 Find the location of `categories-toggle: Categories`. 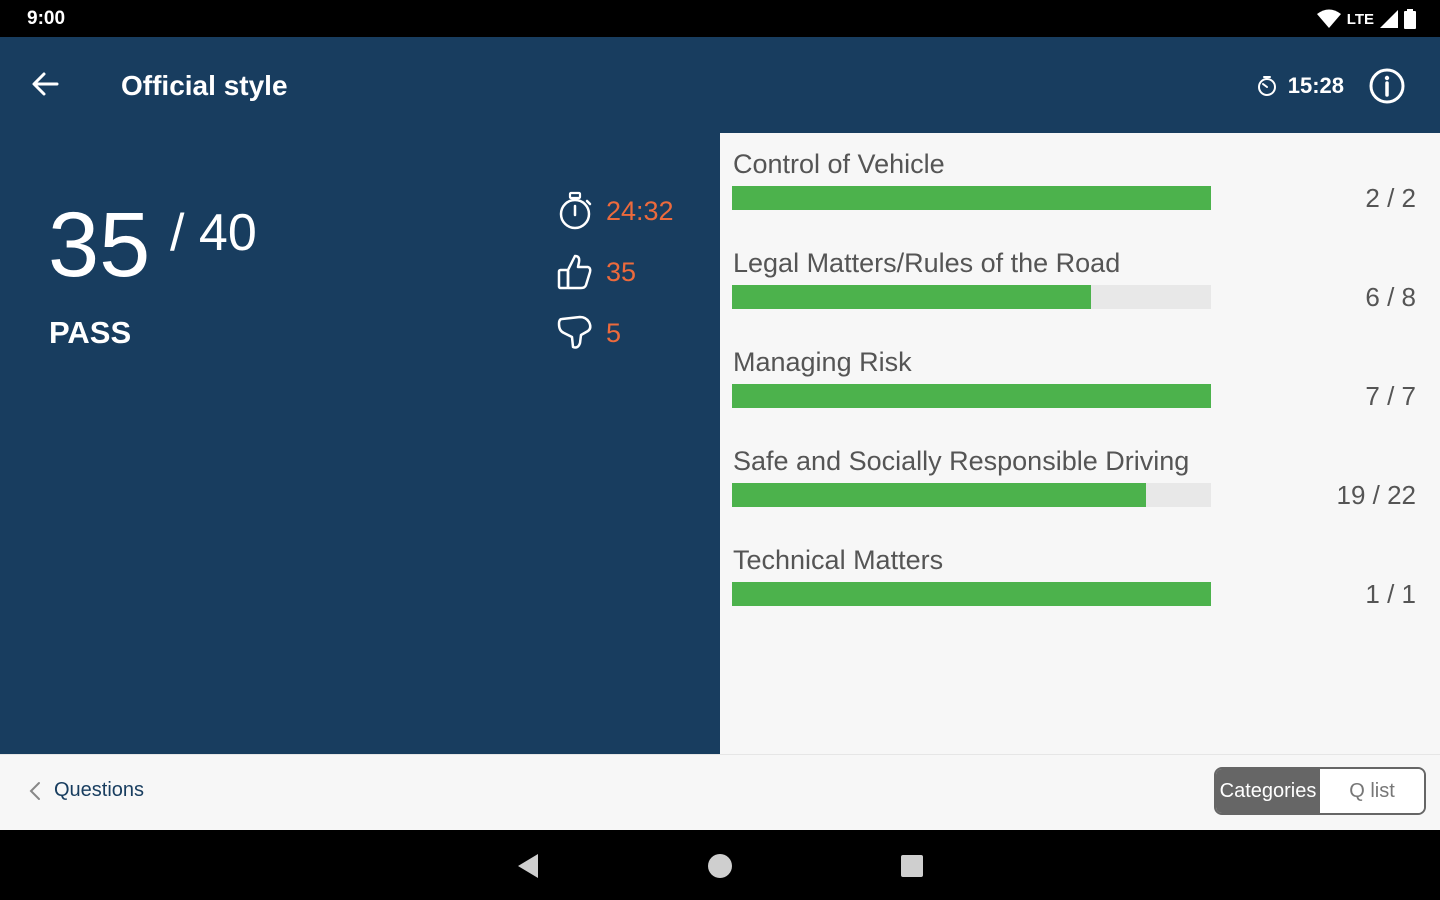

categories-toggle: Categories is located at coordinates (1268, 791).